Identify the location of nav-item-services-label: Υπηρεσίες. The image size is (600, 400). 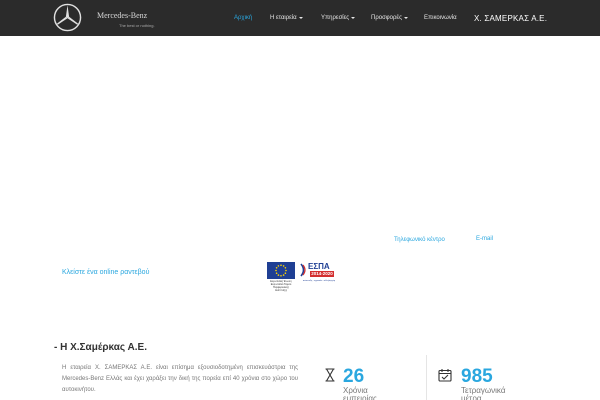
(335, 18).